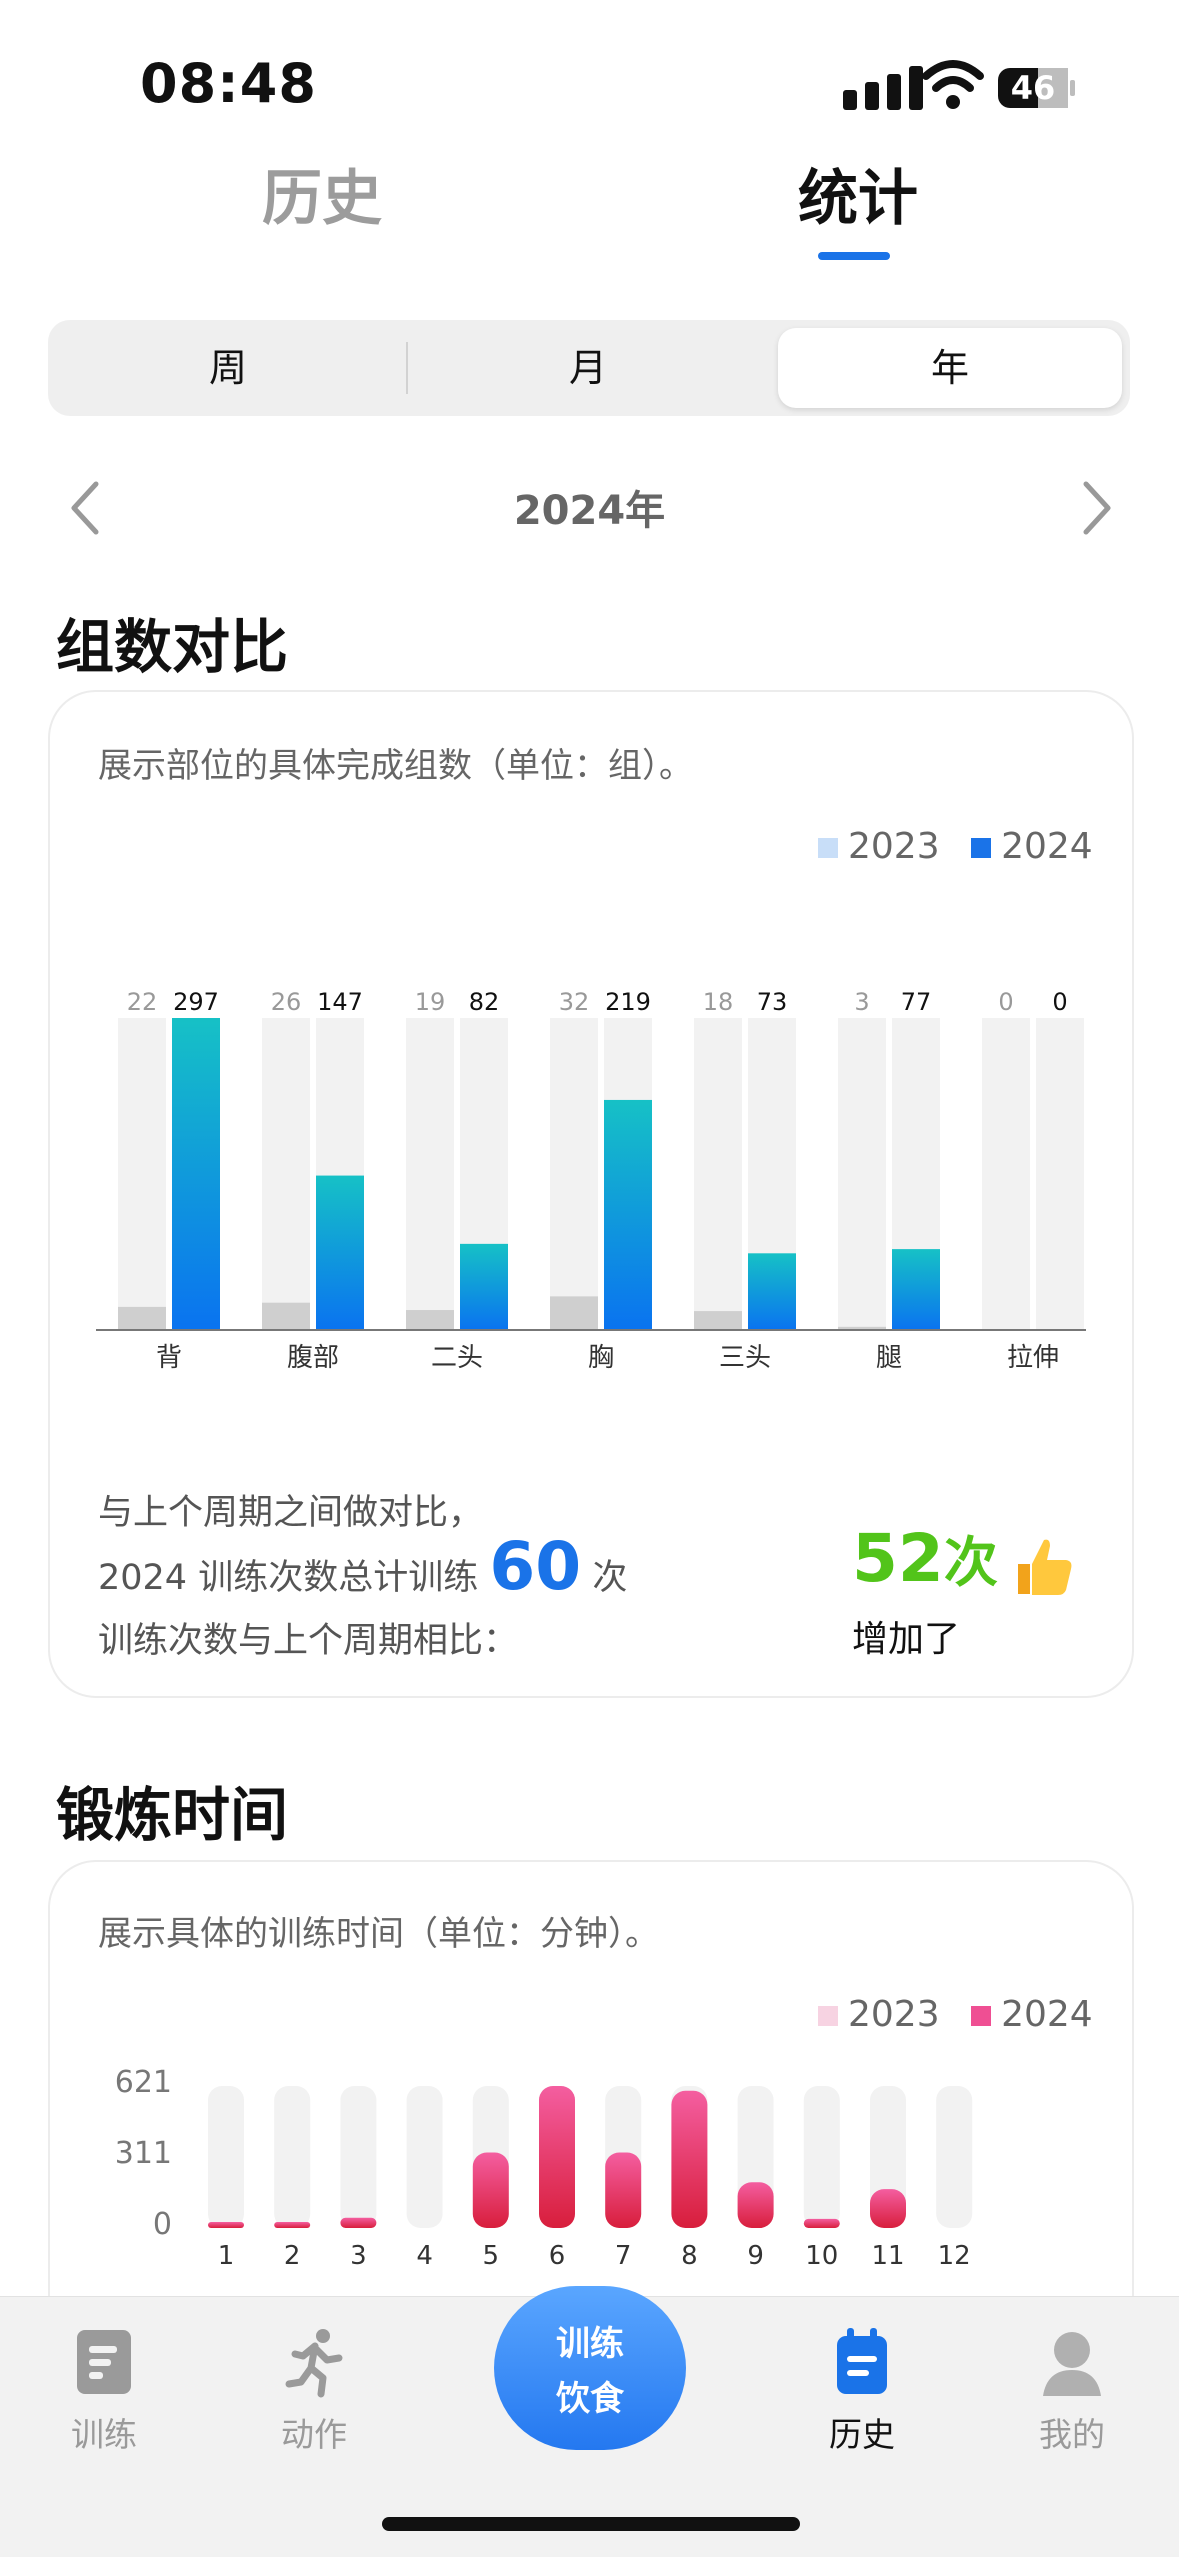 This screenshot has width=1179, height=2557. Describe the element at coordinates (143, 2153) in the screenshot. I see `y-tick-label: 311` at that location.